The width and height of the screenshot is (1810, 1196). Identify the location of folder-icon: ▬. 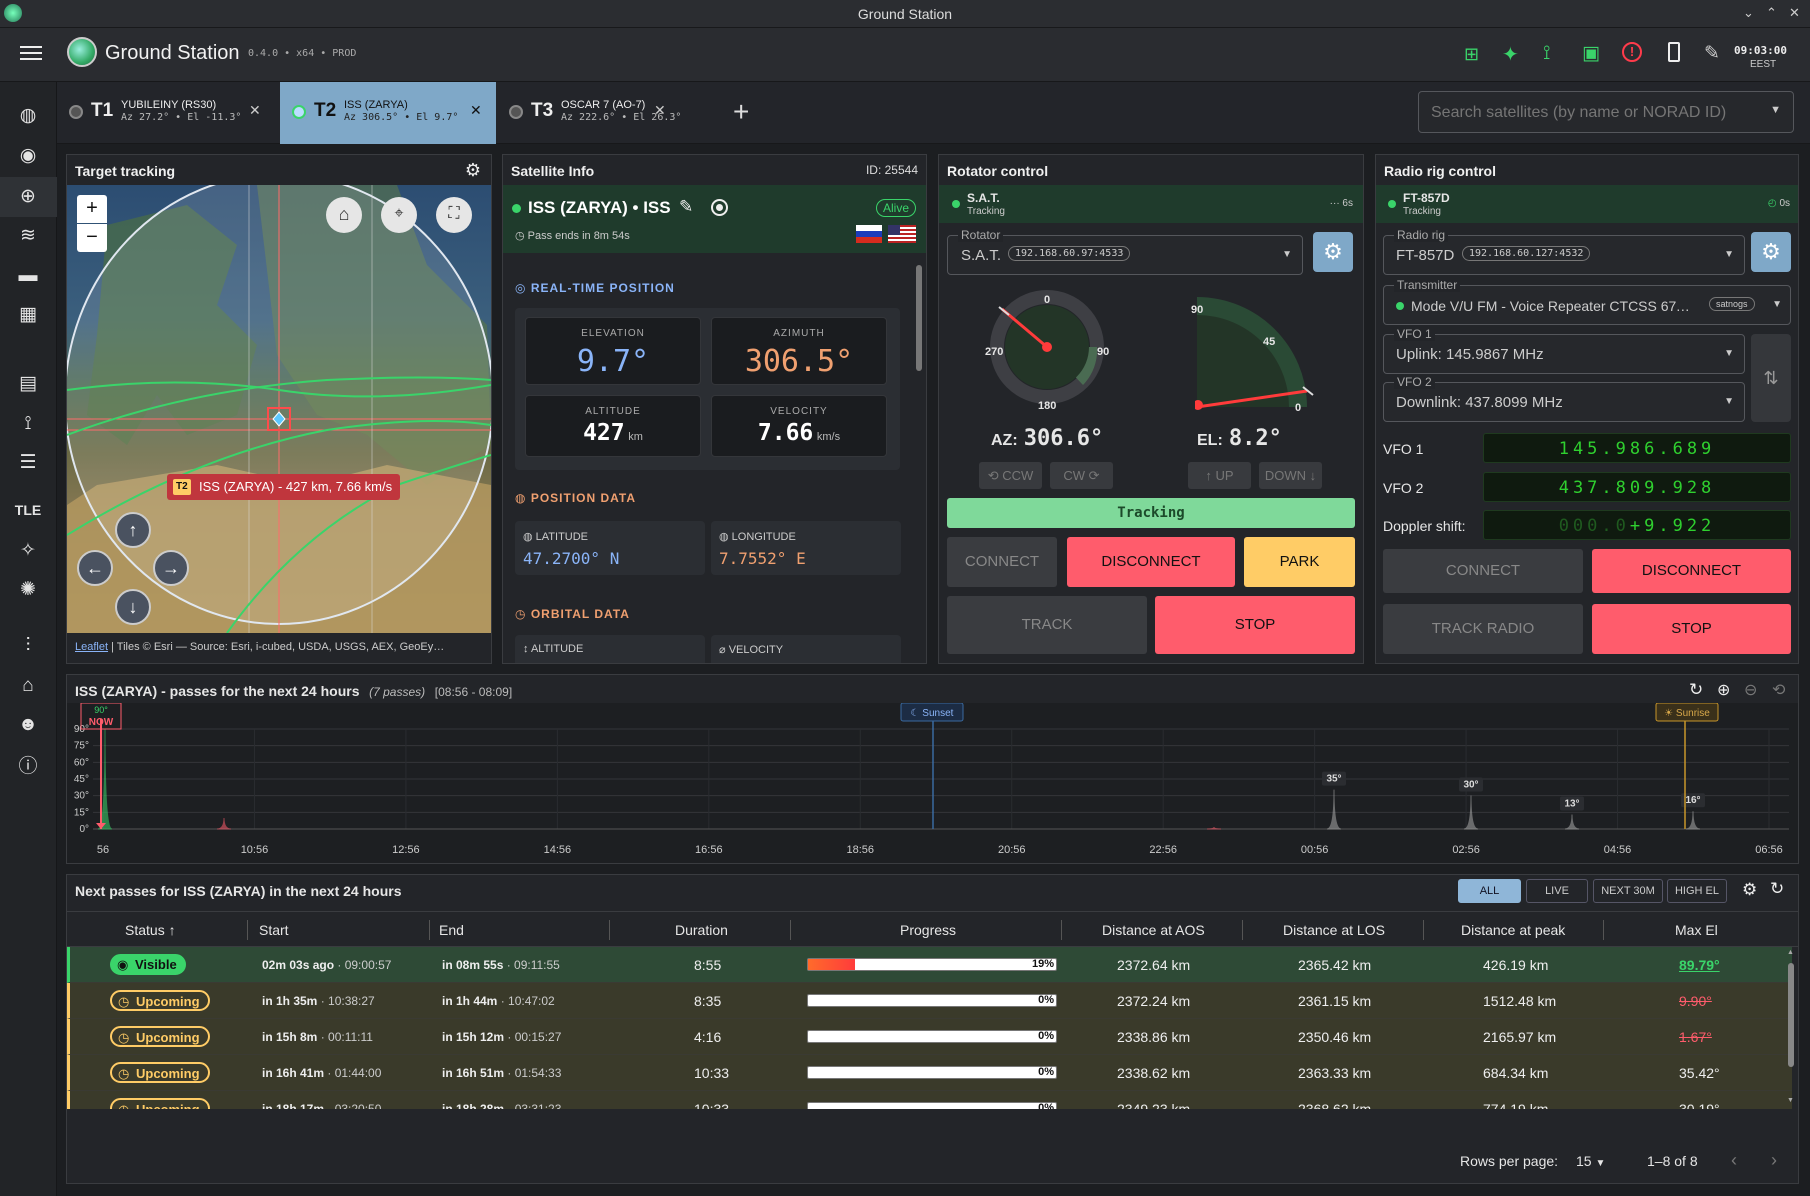
(28, 276).